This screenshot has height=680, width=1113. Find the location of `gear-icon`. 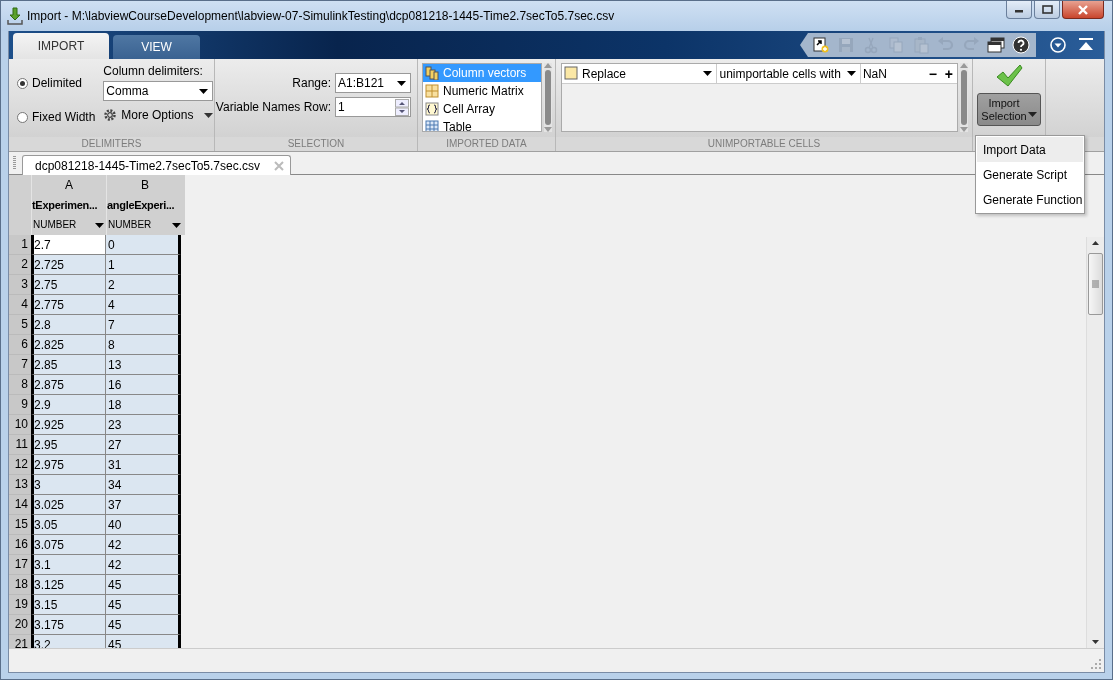

gear-icon is located at coordinates (110, 115).